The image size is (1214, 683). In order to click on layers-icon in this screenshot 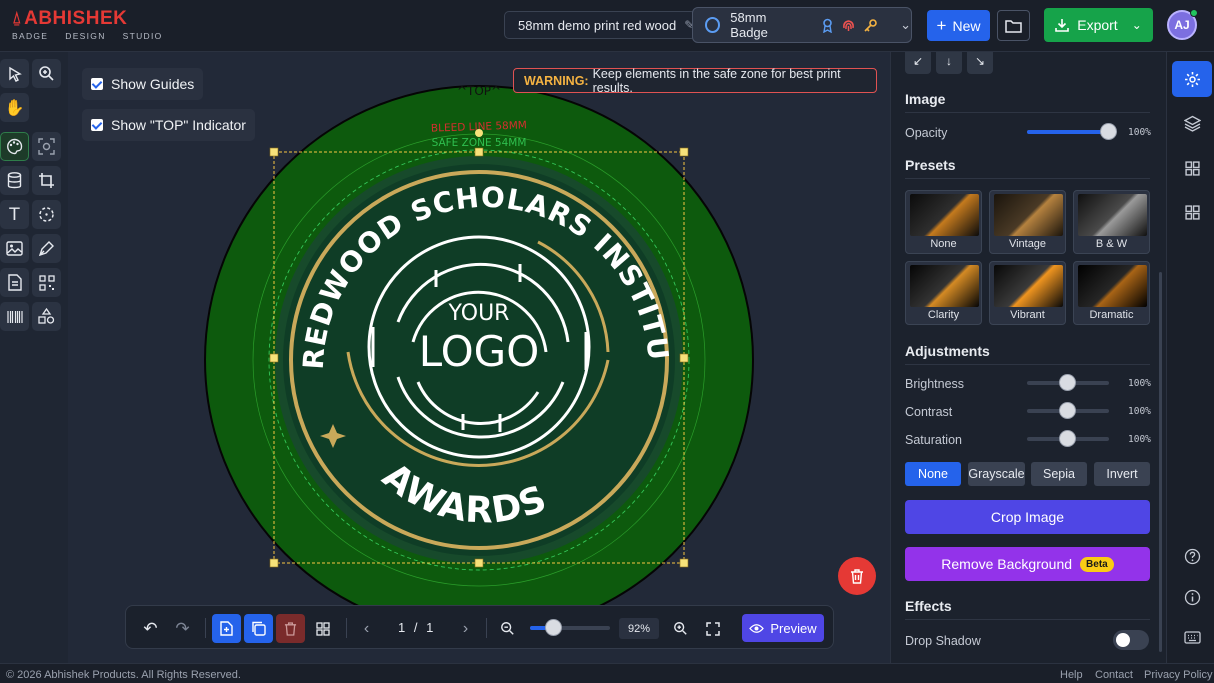, I will do `click(1192, 123)`.